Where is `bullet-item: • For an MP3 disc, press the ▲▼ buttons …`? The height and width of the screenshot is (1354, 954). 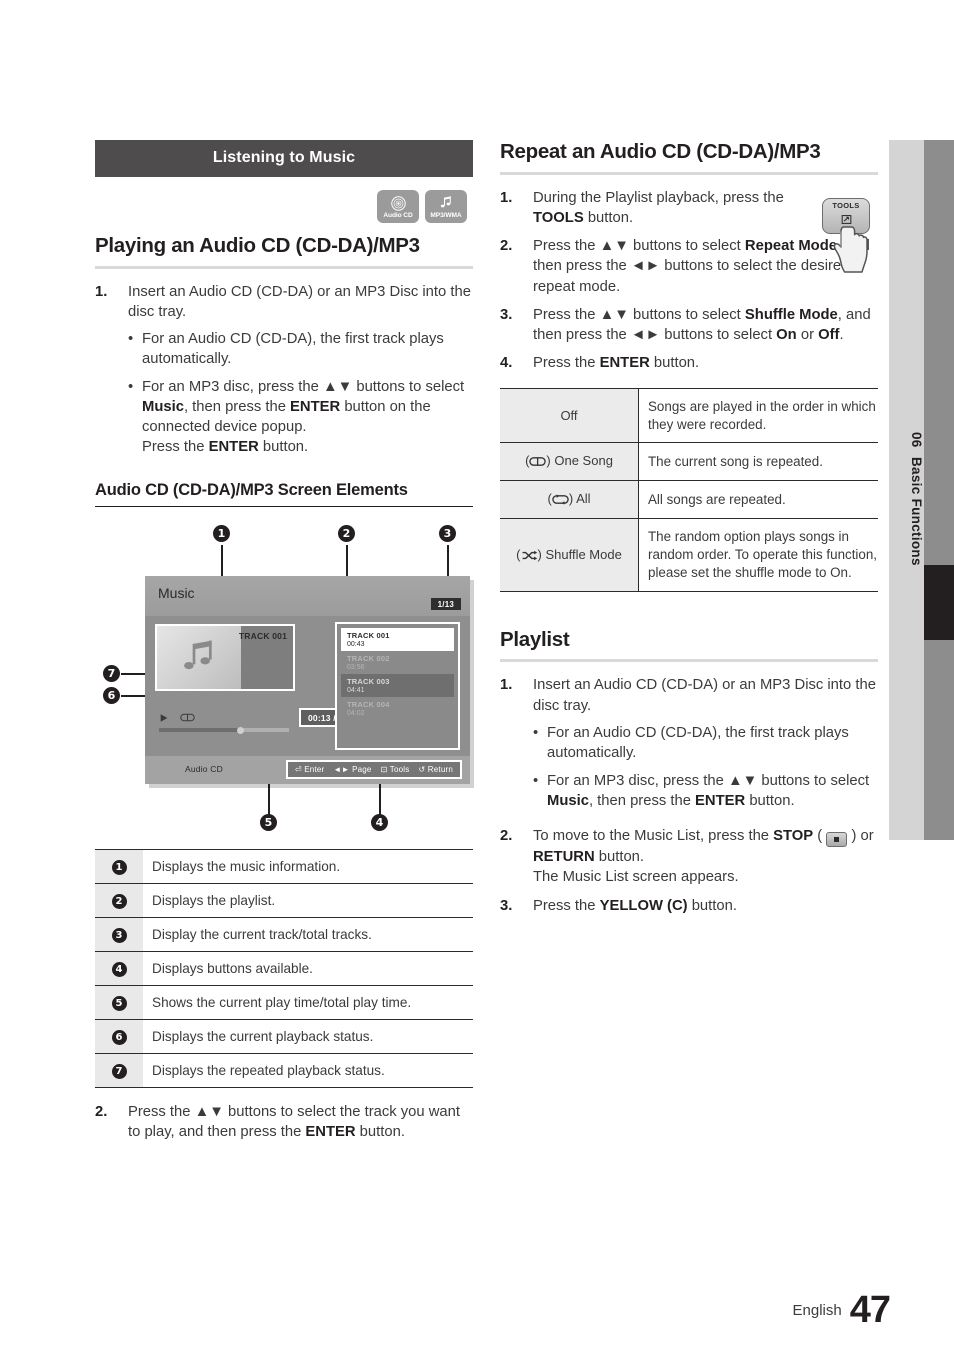 bullet-item: • For an MP3 disc, press the ▲▼ buttons … is located at coordinates (705, 791).